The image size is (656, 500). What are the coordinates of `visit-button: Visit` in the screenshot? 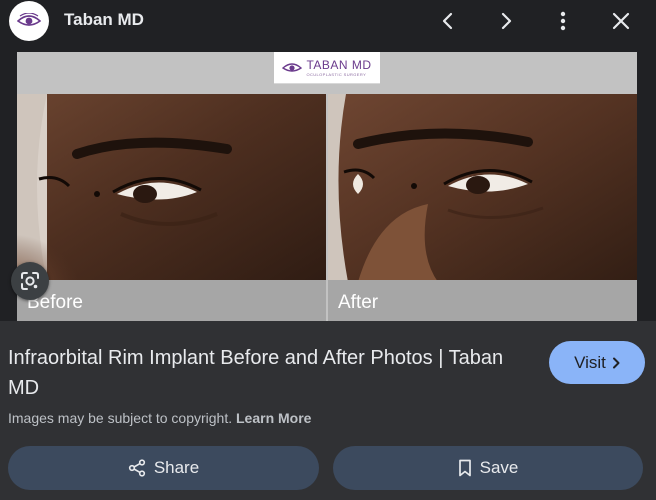 It's located at (597, 362).